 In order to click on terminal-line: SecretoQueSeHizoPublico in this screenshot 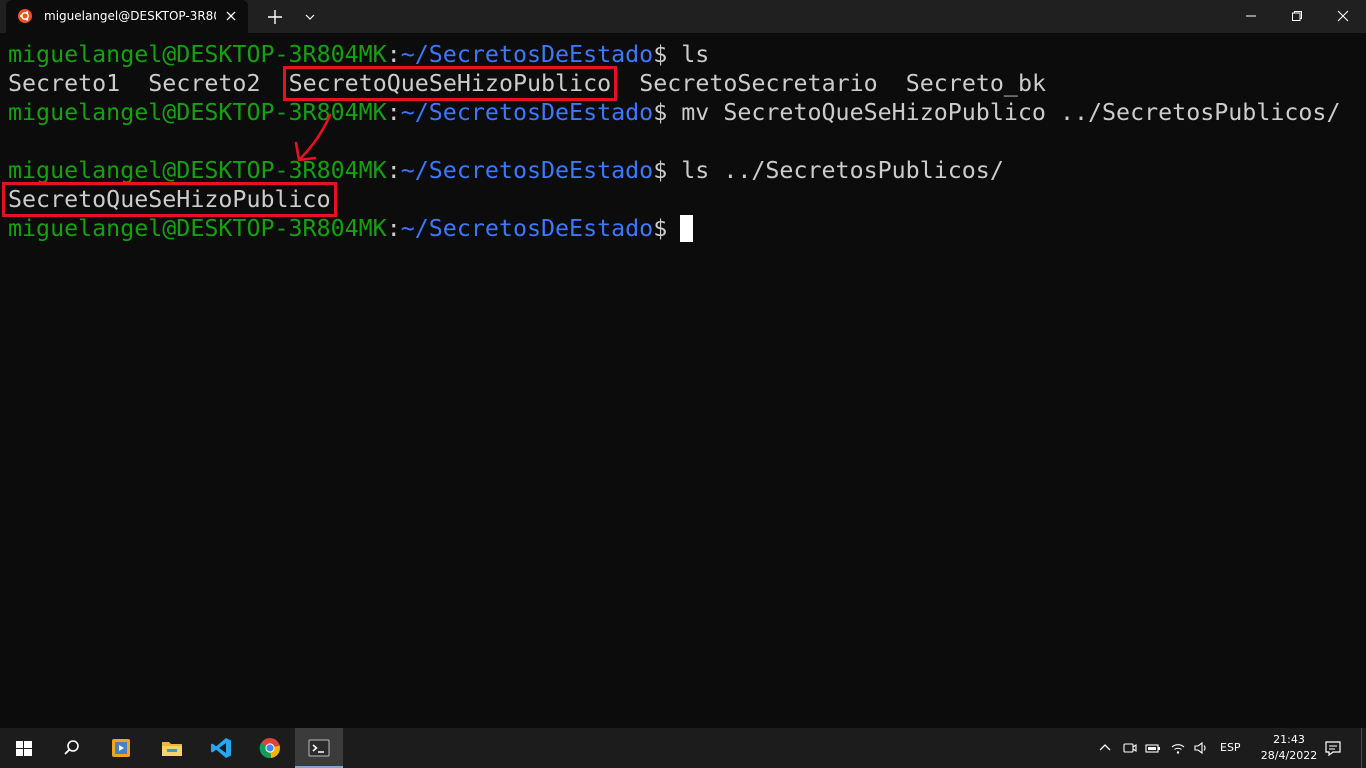, I will do `click(169, 199)`.